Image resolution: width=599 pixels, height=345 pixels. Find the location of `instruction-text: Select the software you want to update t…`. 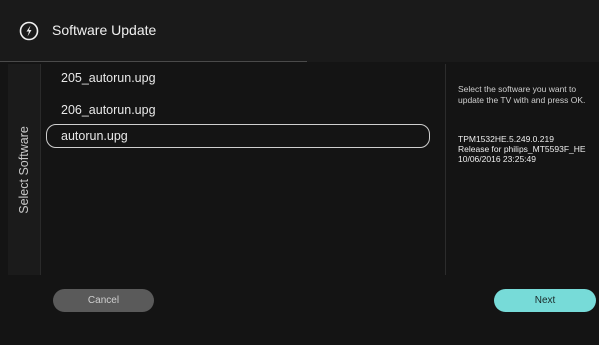

instruction-text: Select the software you want to update t… is located at coordinates (522, 94).